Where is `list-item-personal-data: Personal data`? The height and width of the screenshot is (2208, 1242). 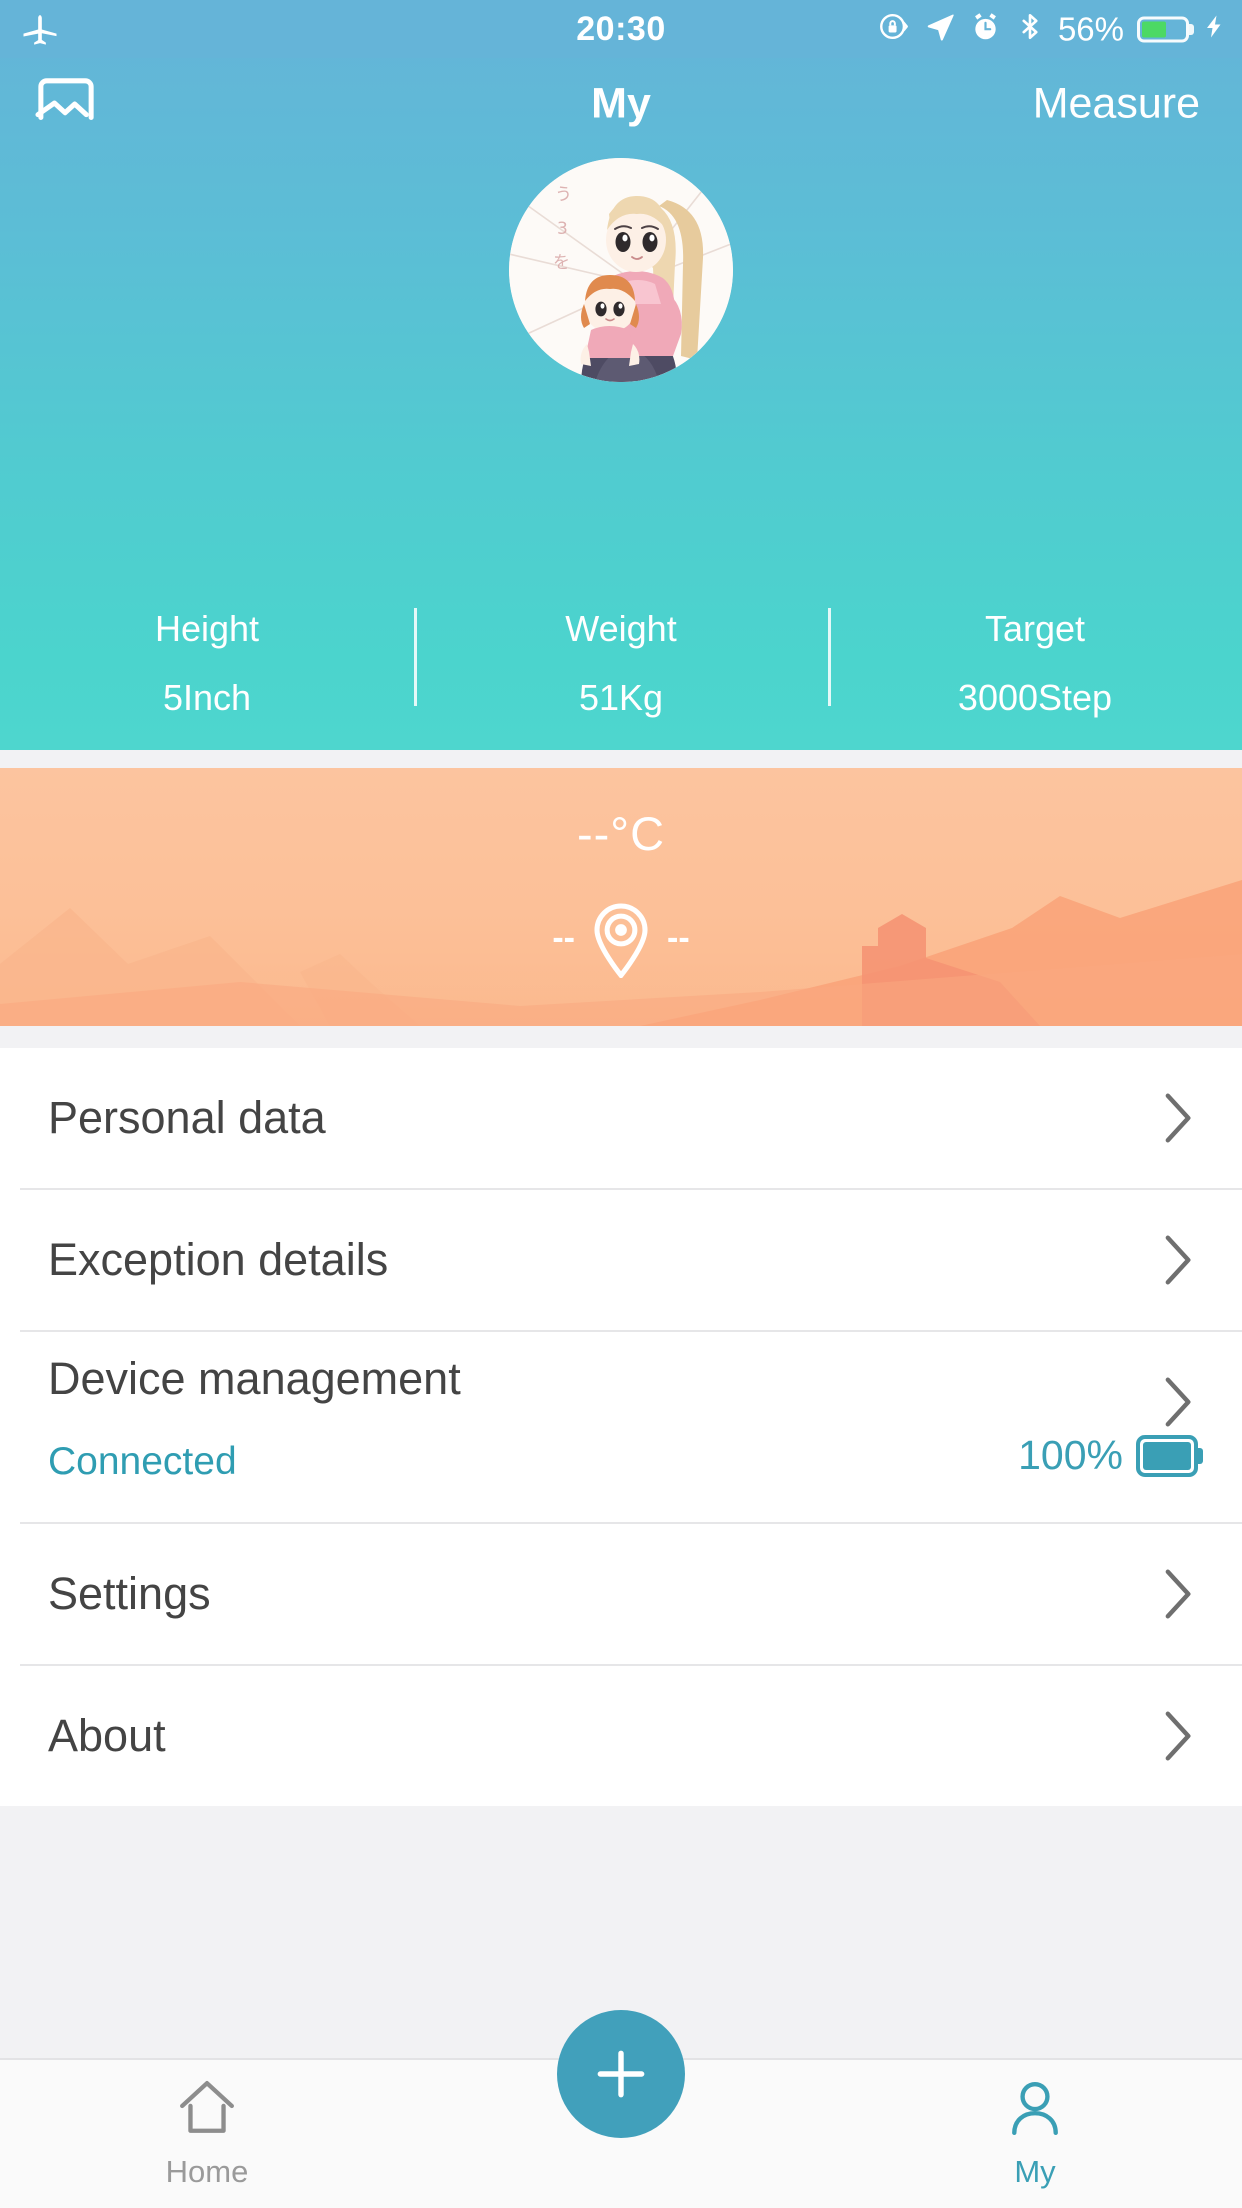
list-item-personal-data: Personal data is located at coordinates (621, 1118).